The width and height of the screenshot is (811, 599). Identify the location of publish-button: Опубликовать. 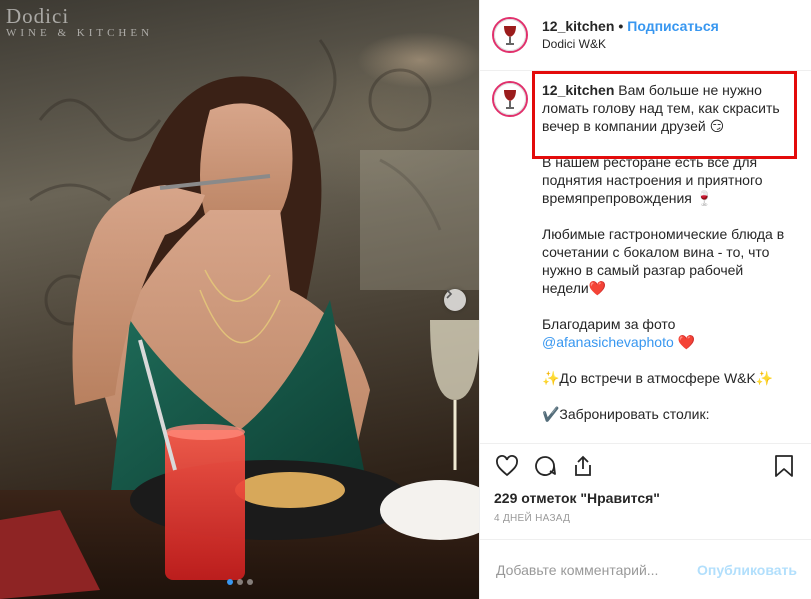
(747, 570).